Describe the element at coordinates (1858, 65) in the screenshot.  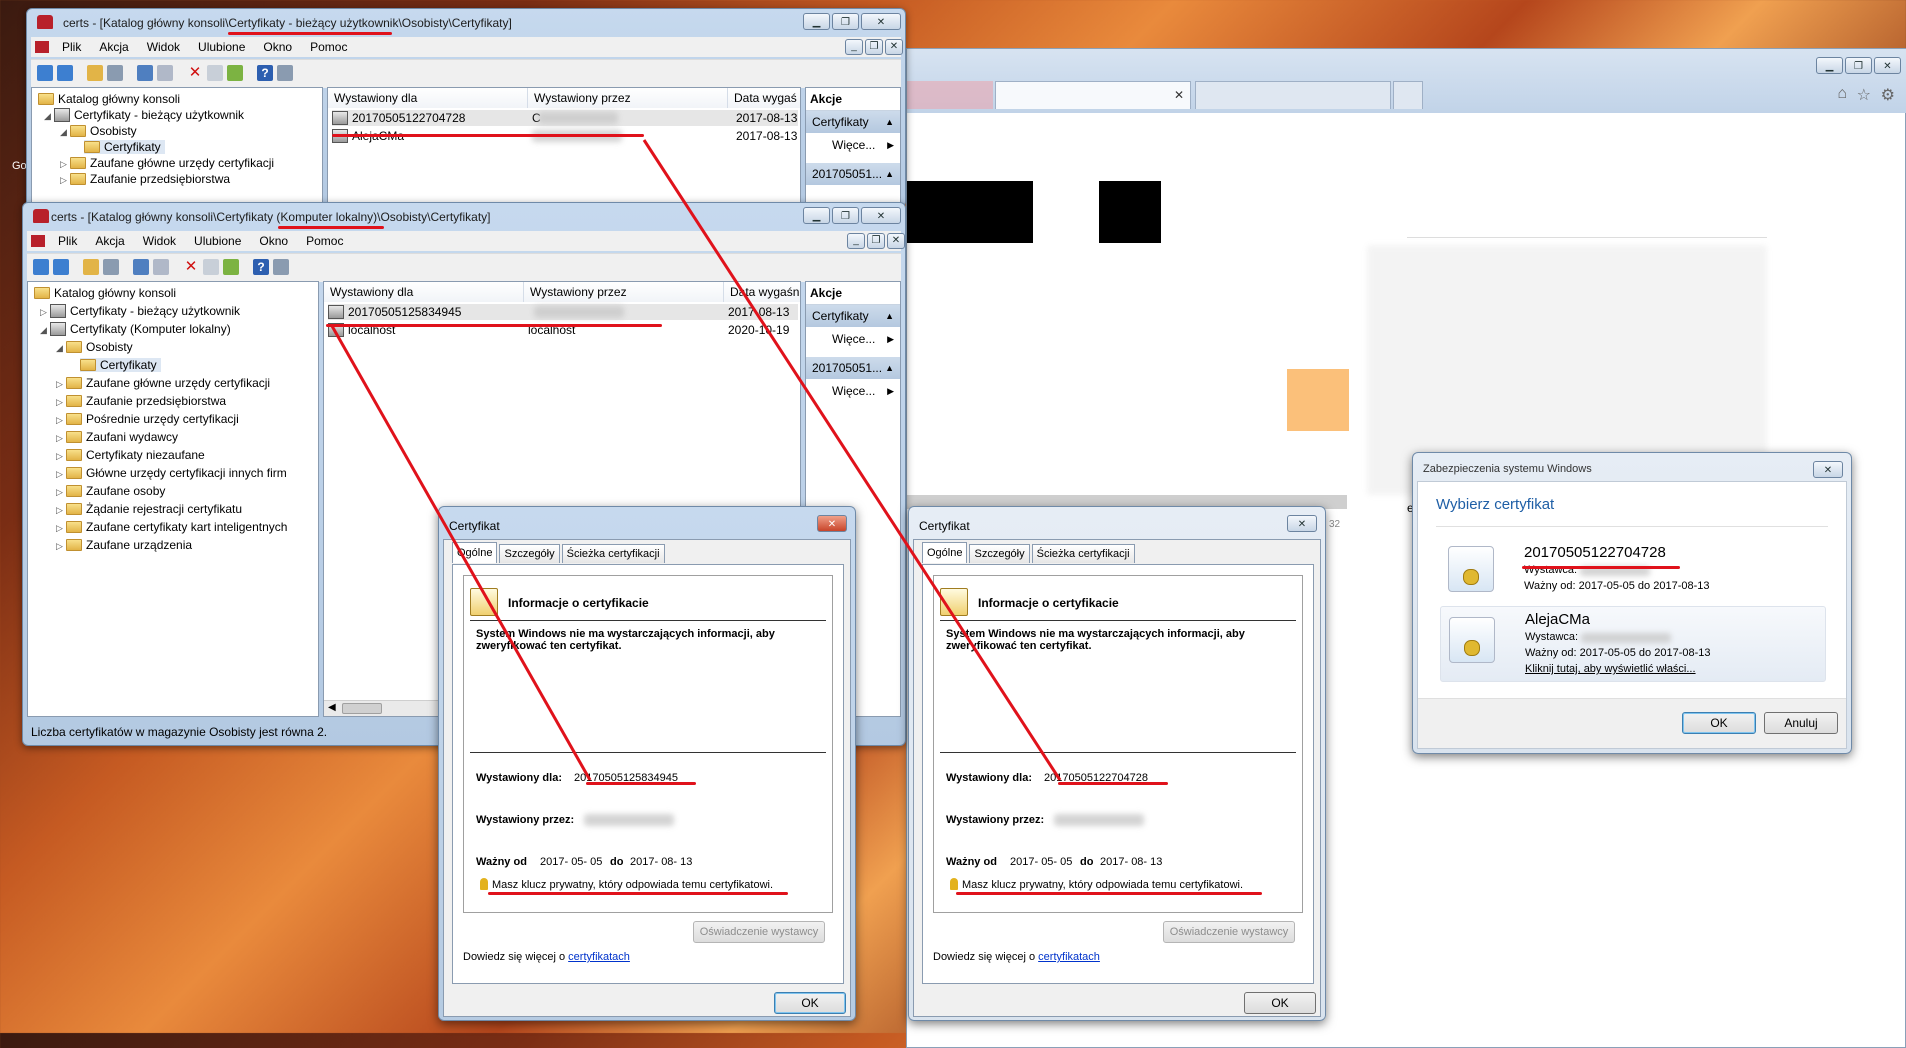
I see `browser-maximize-button: ❐` at that location.